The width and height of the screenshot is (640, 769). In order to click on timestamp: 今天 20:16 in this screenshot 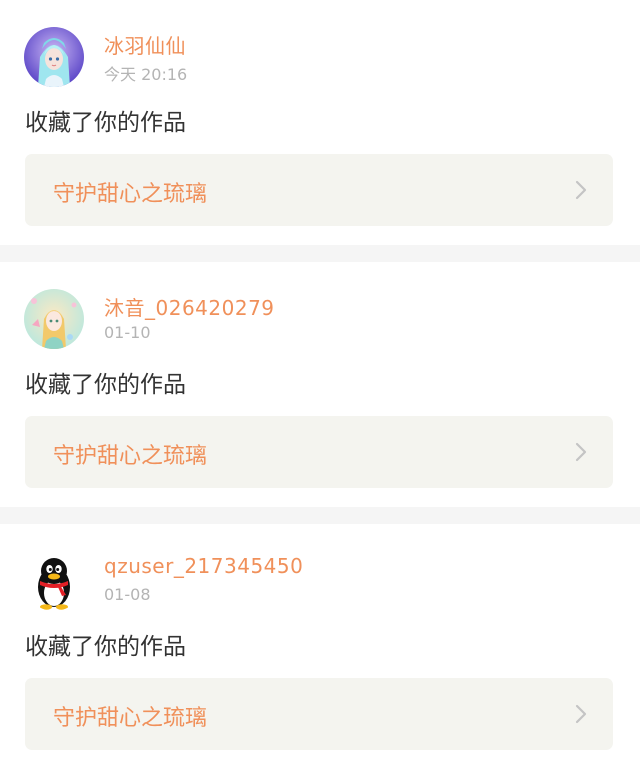, I will do `click(146, 74)`.